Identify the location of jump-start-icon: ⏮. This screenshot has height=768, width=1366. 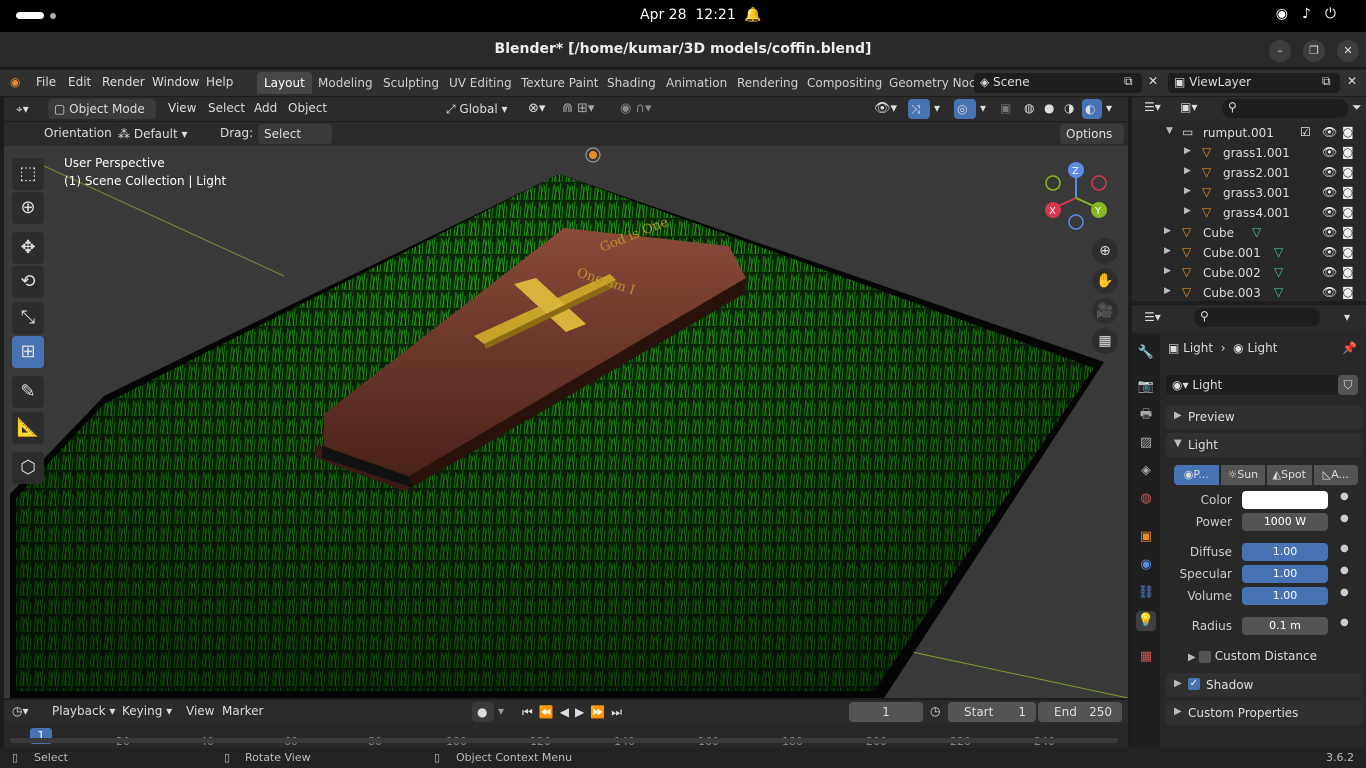
(530, 712).